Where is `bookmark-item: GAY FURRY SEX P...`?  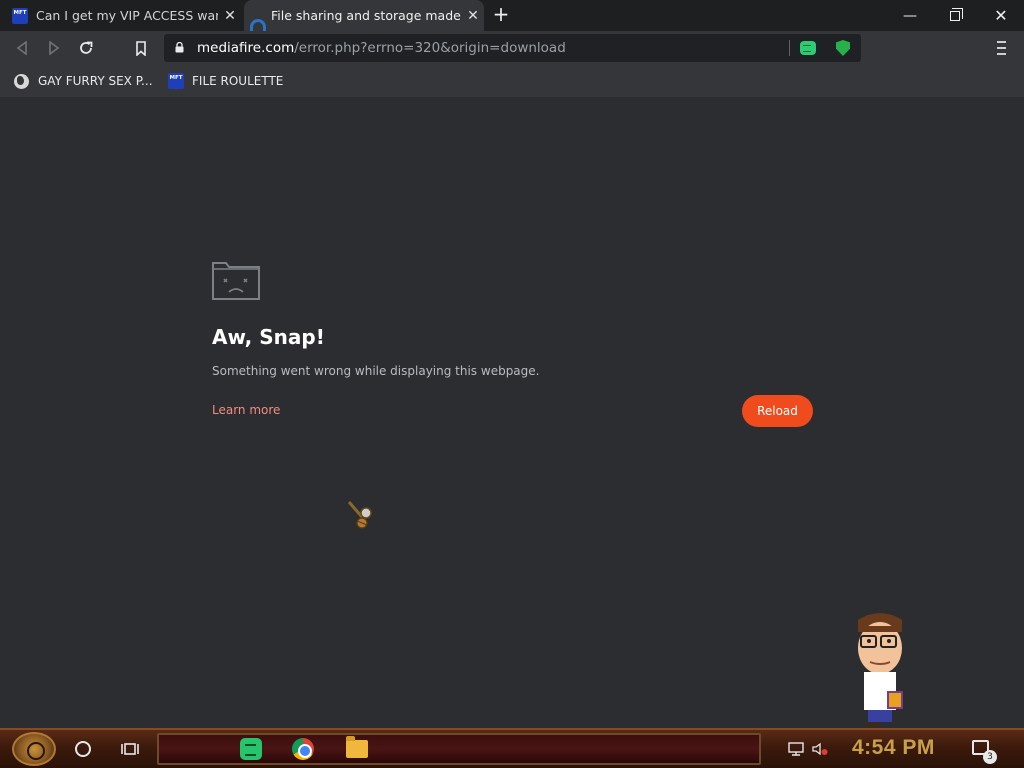 bookmark-item: GAY FURRY SEX P... is located at coordinates (83, 81).